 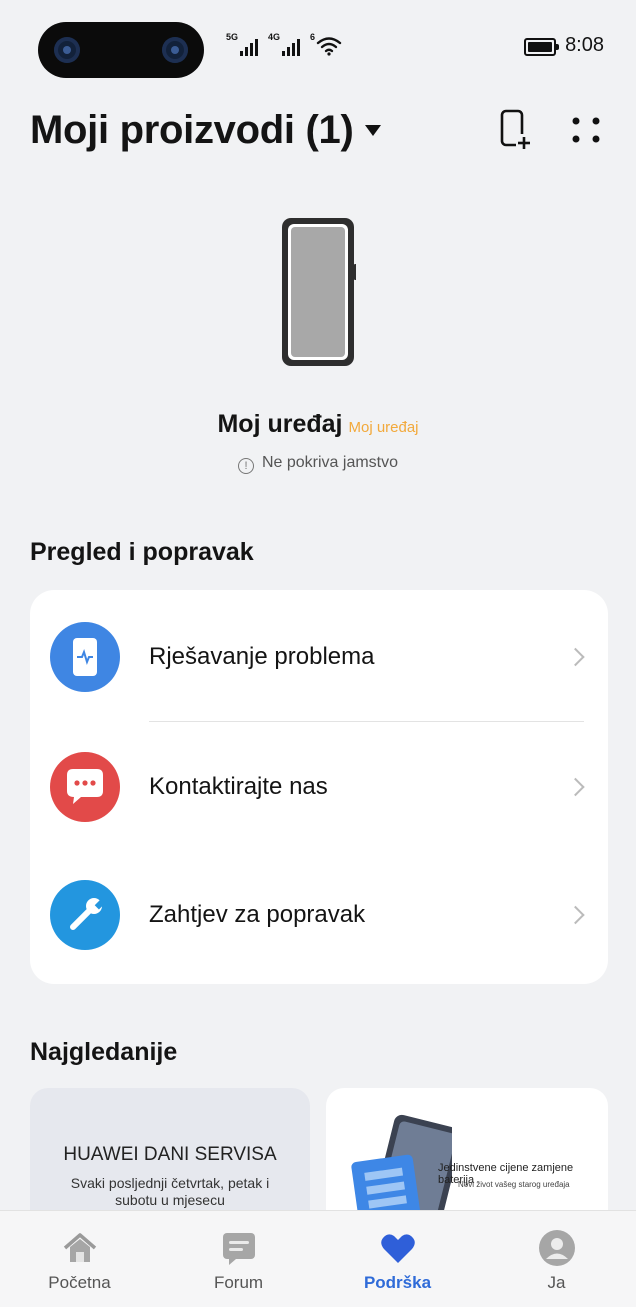 I want to click on warranty-status: ! Ne pokriva jamstvo, so click(x=318, y=464).